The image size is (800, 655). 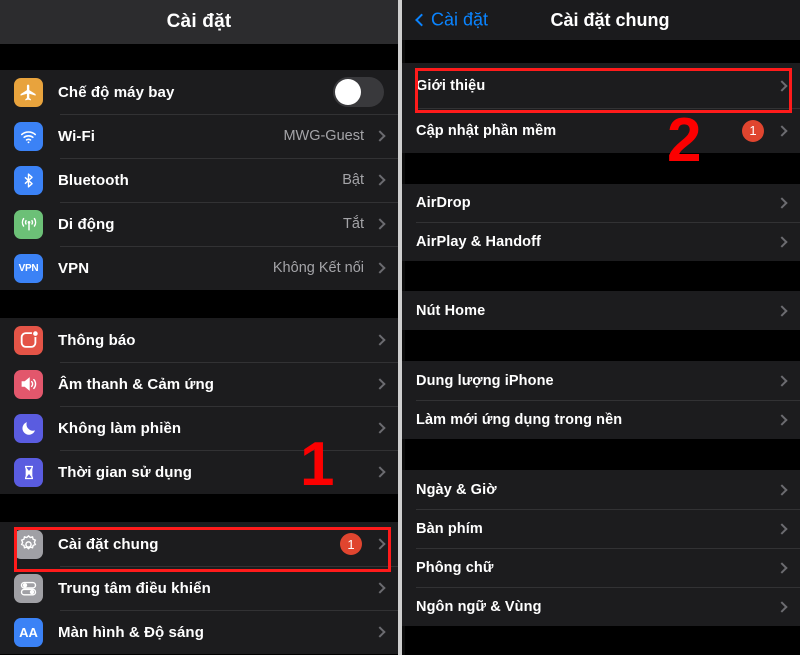 I want to click on settings-row-airplane-mode: Chế độ máy bay, so click(x=199, y=92).